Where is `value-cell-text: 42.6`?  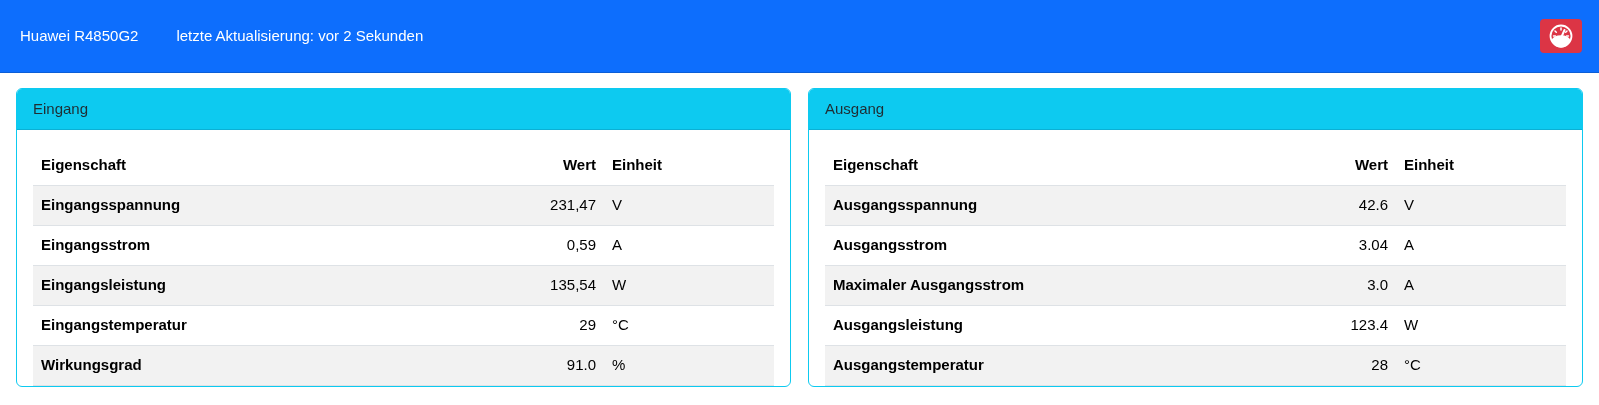
value-cell-text: 42.6 is located at coordinates (1373, 205).